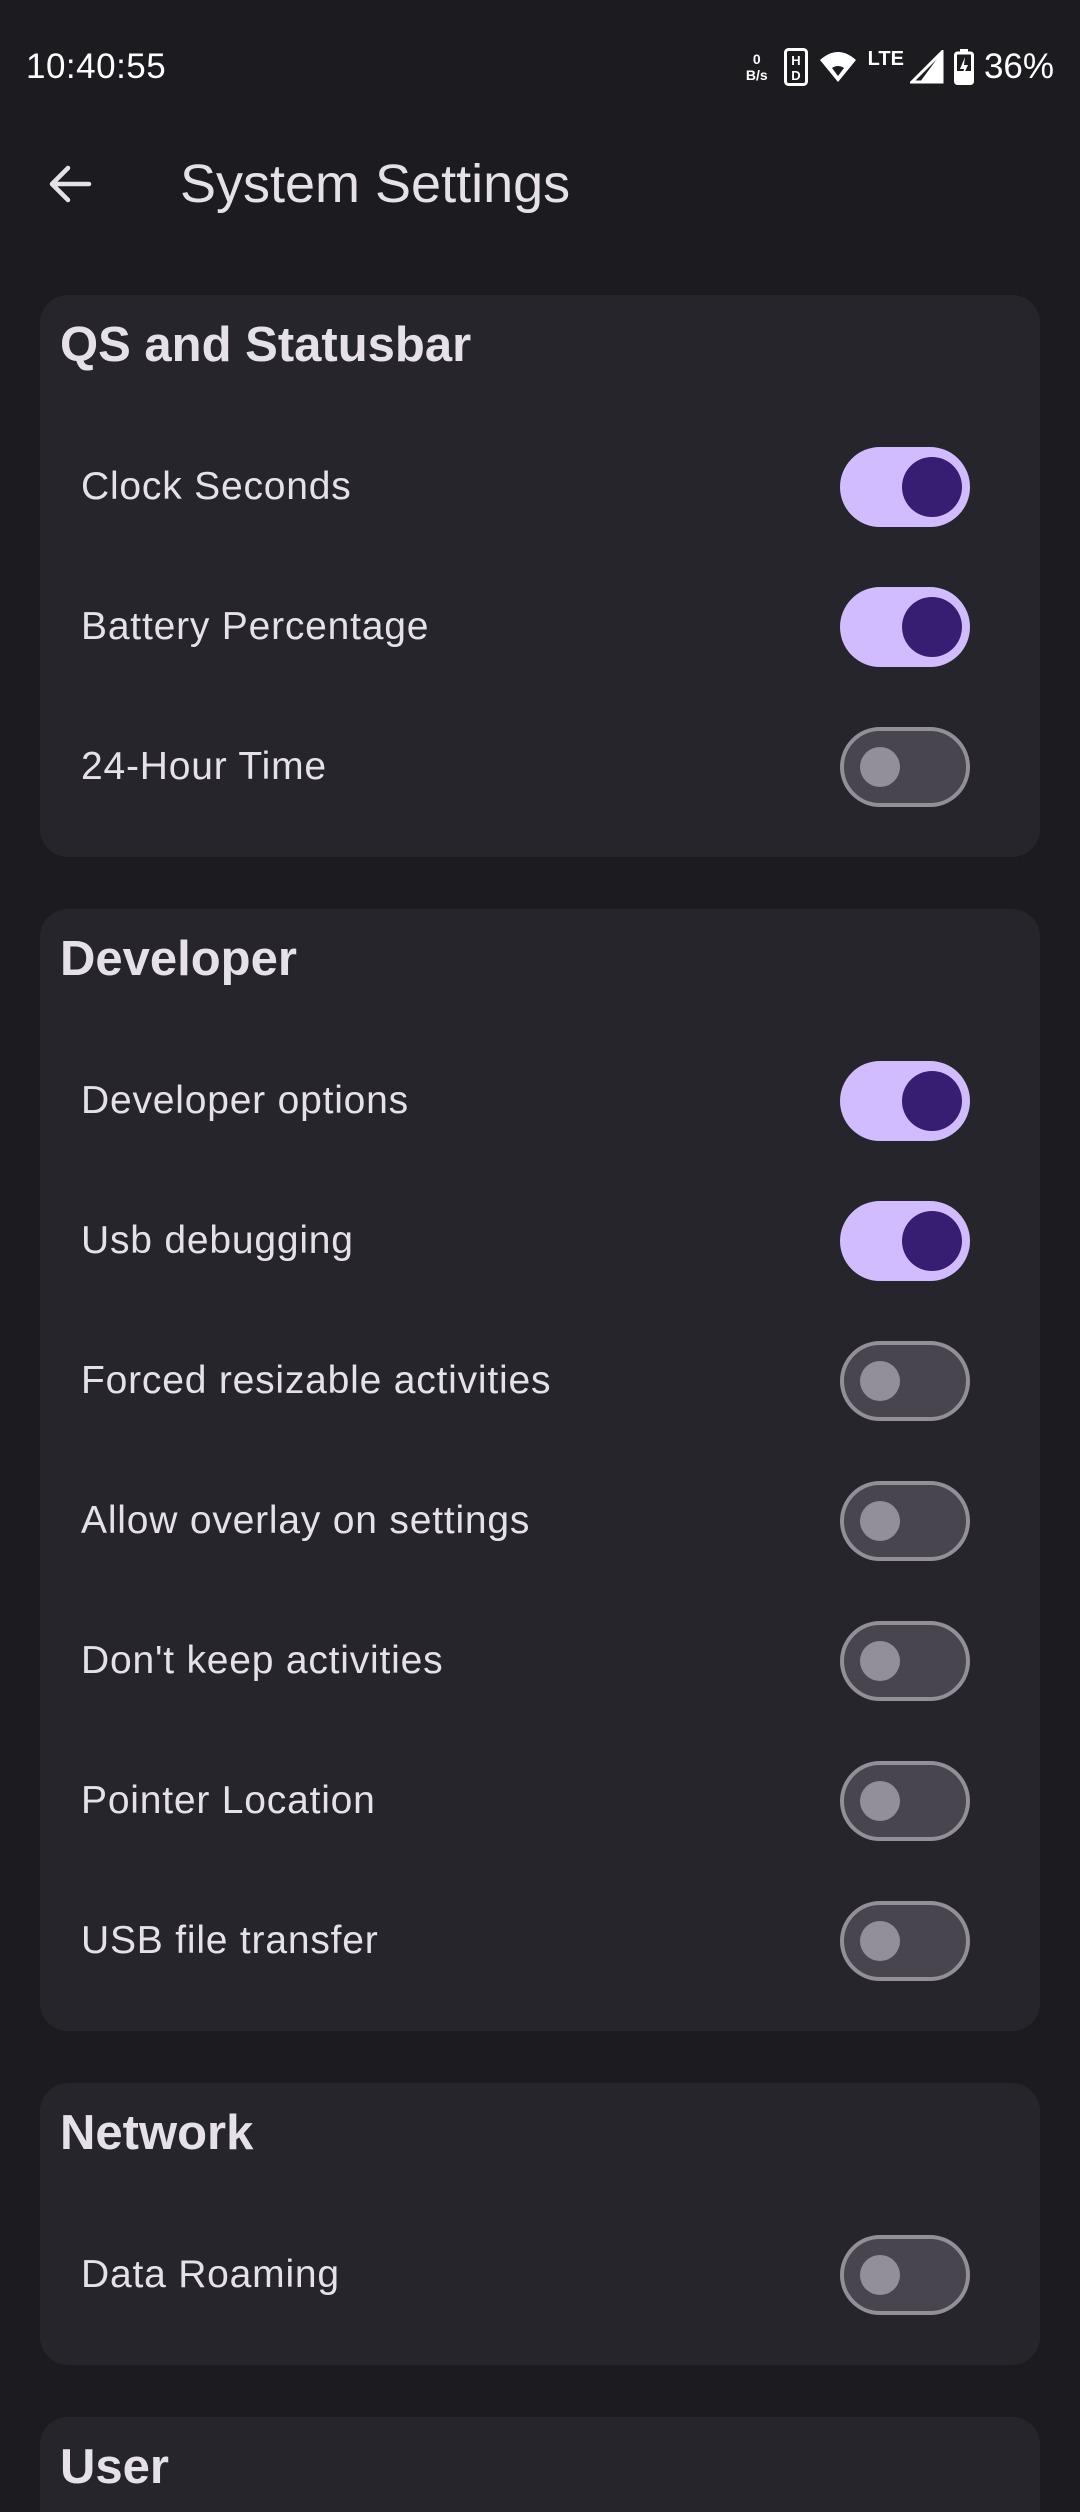  What do you see at coordinates (756, 75) in the screenshot?
I see `network-speed-unit: B/s` at bounding box center [756, 75].